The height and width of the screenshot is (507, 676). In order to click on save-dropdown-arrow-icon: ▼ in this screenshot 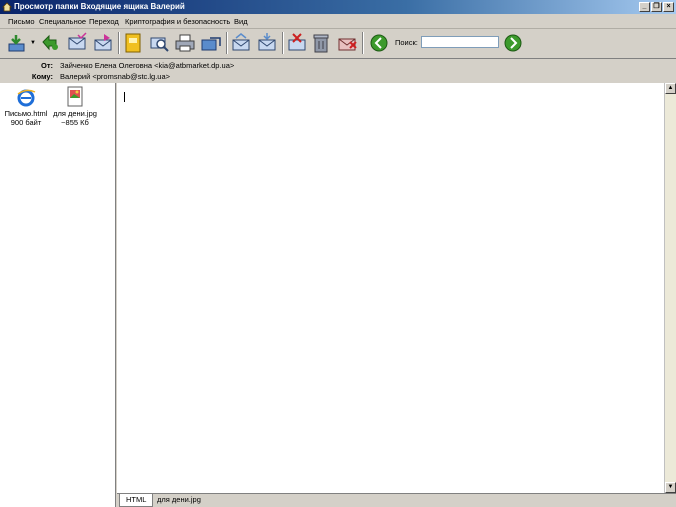, I will do `click(33, 43)`.